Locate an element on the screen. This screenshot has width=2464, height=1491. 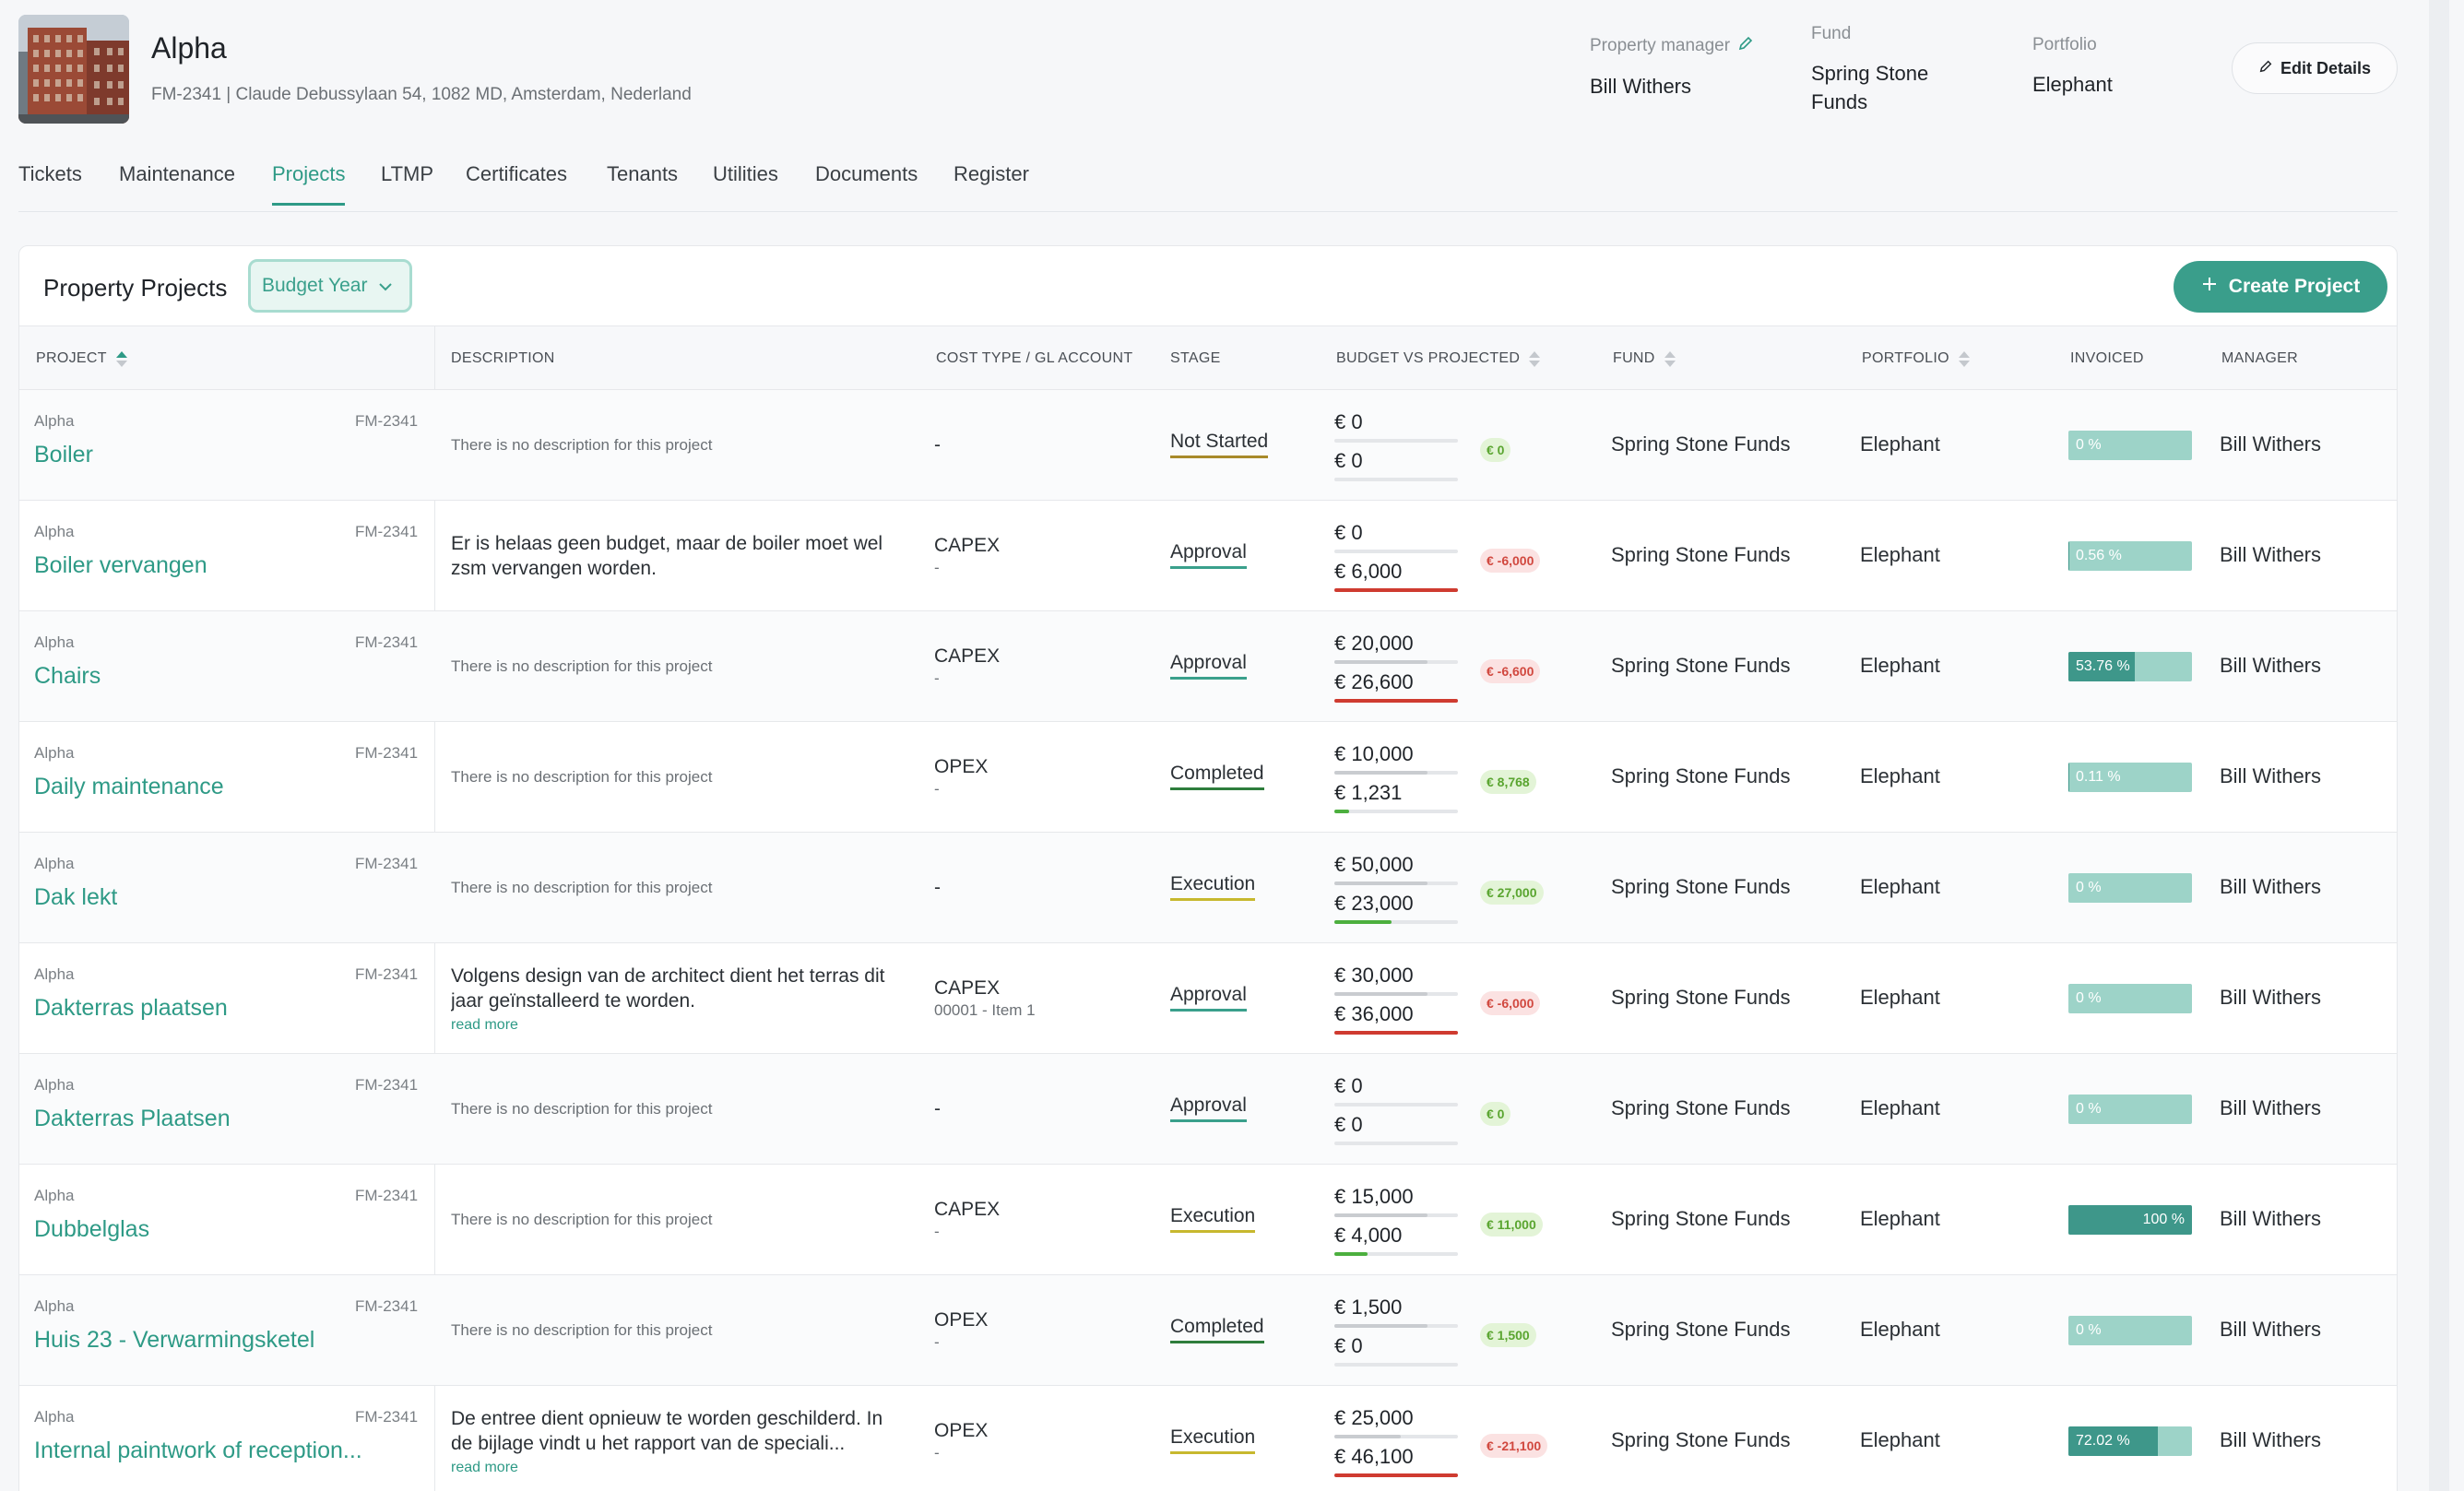
fund-block: Fund Spring Stone Funds is located at coordinates (1890, 70).